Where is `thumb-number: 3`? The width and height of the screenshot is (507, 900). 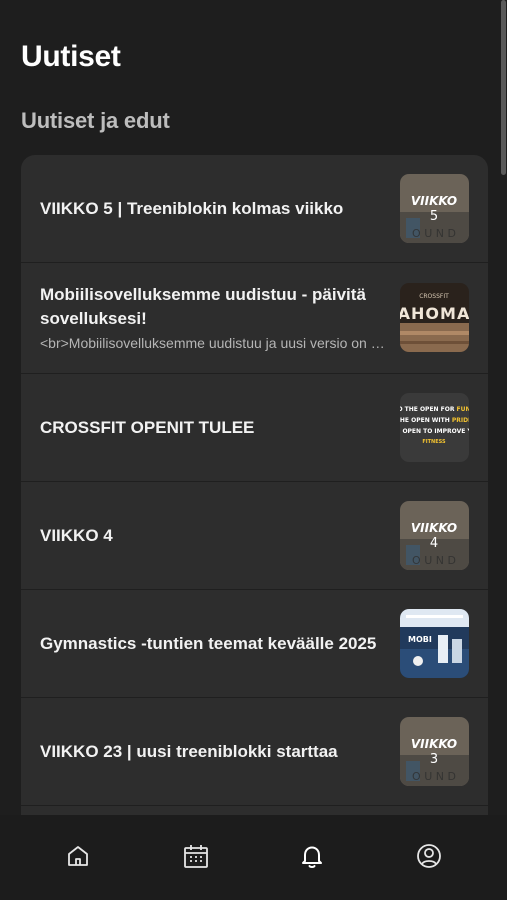 thumb-number: 3 is located at coordinates (434, 759).